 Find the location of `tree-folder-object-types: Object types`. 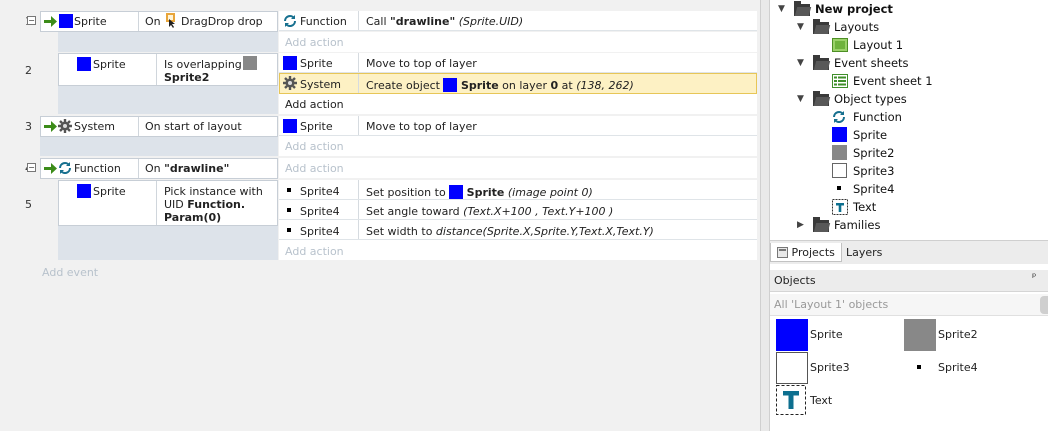

tree-folder-object-types: Object types is located at coordinates (870, 99).